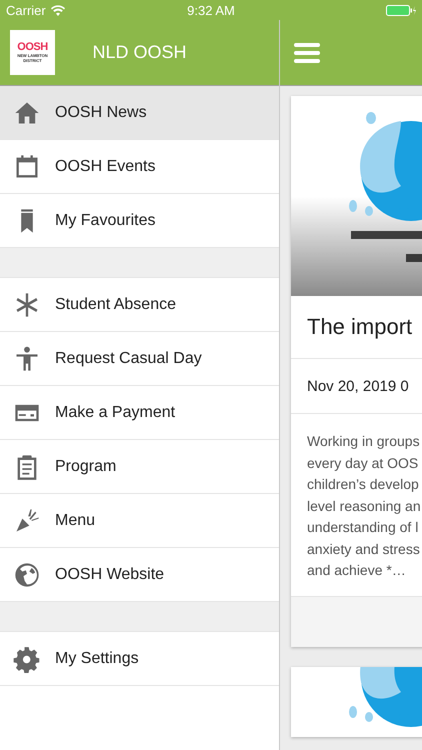 Image resolution: width=422 pixels, height=750 pixels. What do you see at coordinates (364, 506) in the screenshot?
I see `excerpt-line: level reasoning an` at bounding box center [364, 506].